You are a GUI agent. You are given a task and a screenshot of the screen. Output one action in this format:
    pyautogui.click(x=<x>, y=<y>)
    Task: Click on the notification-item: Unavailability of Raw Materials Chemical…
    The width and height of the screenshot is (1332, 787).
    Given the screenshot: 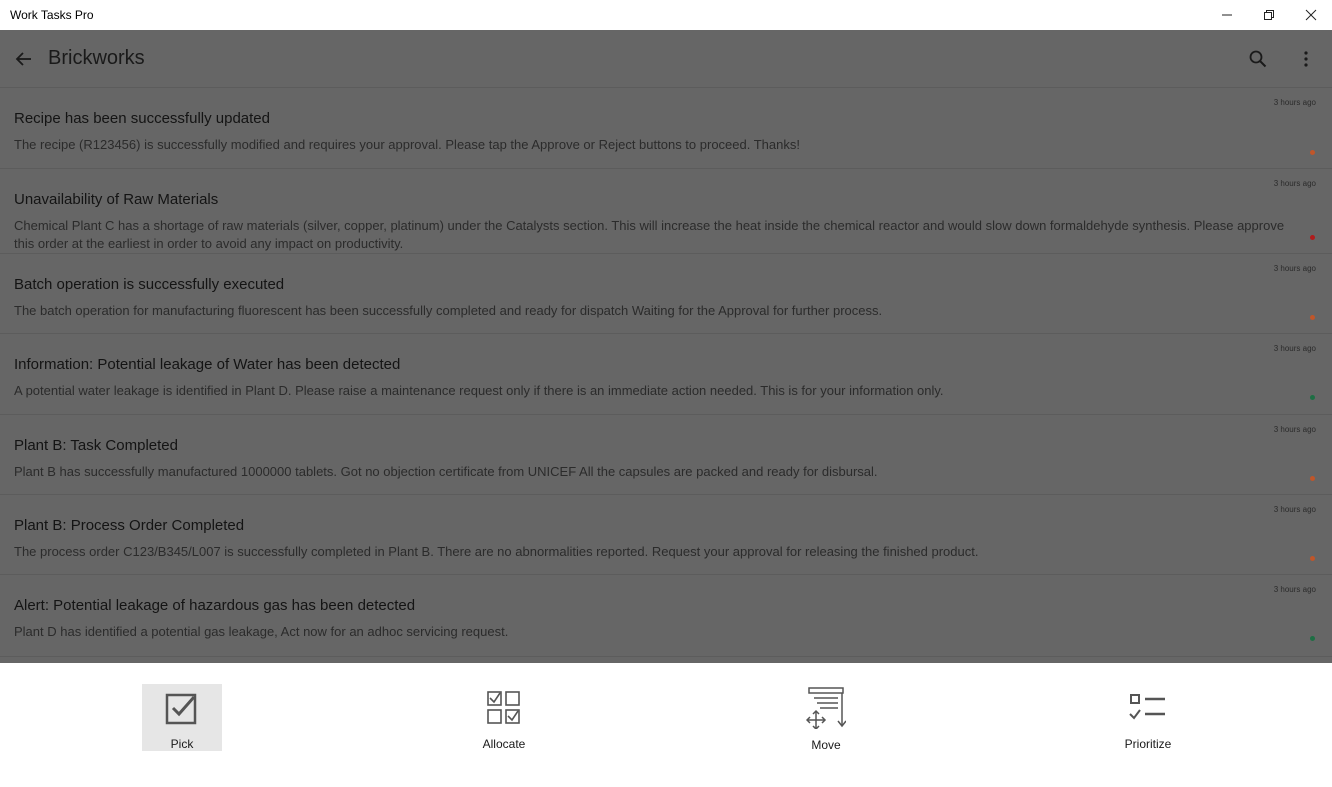 What is the action you would take?
    pyautogui.click(x=666, y=211)
    